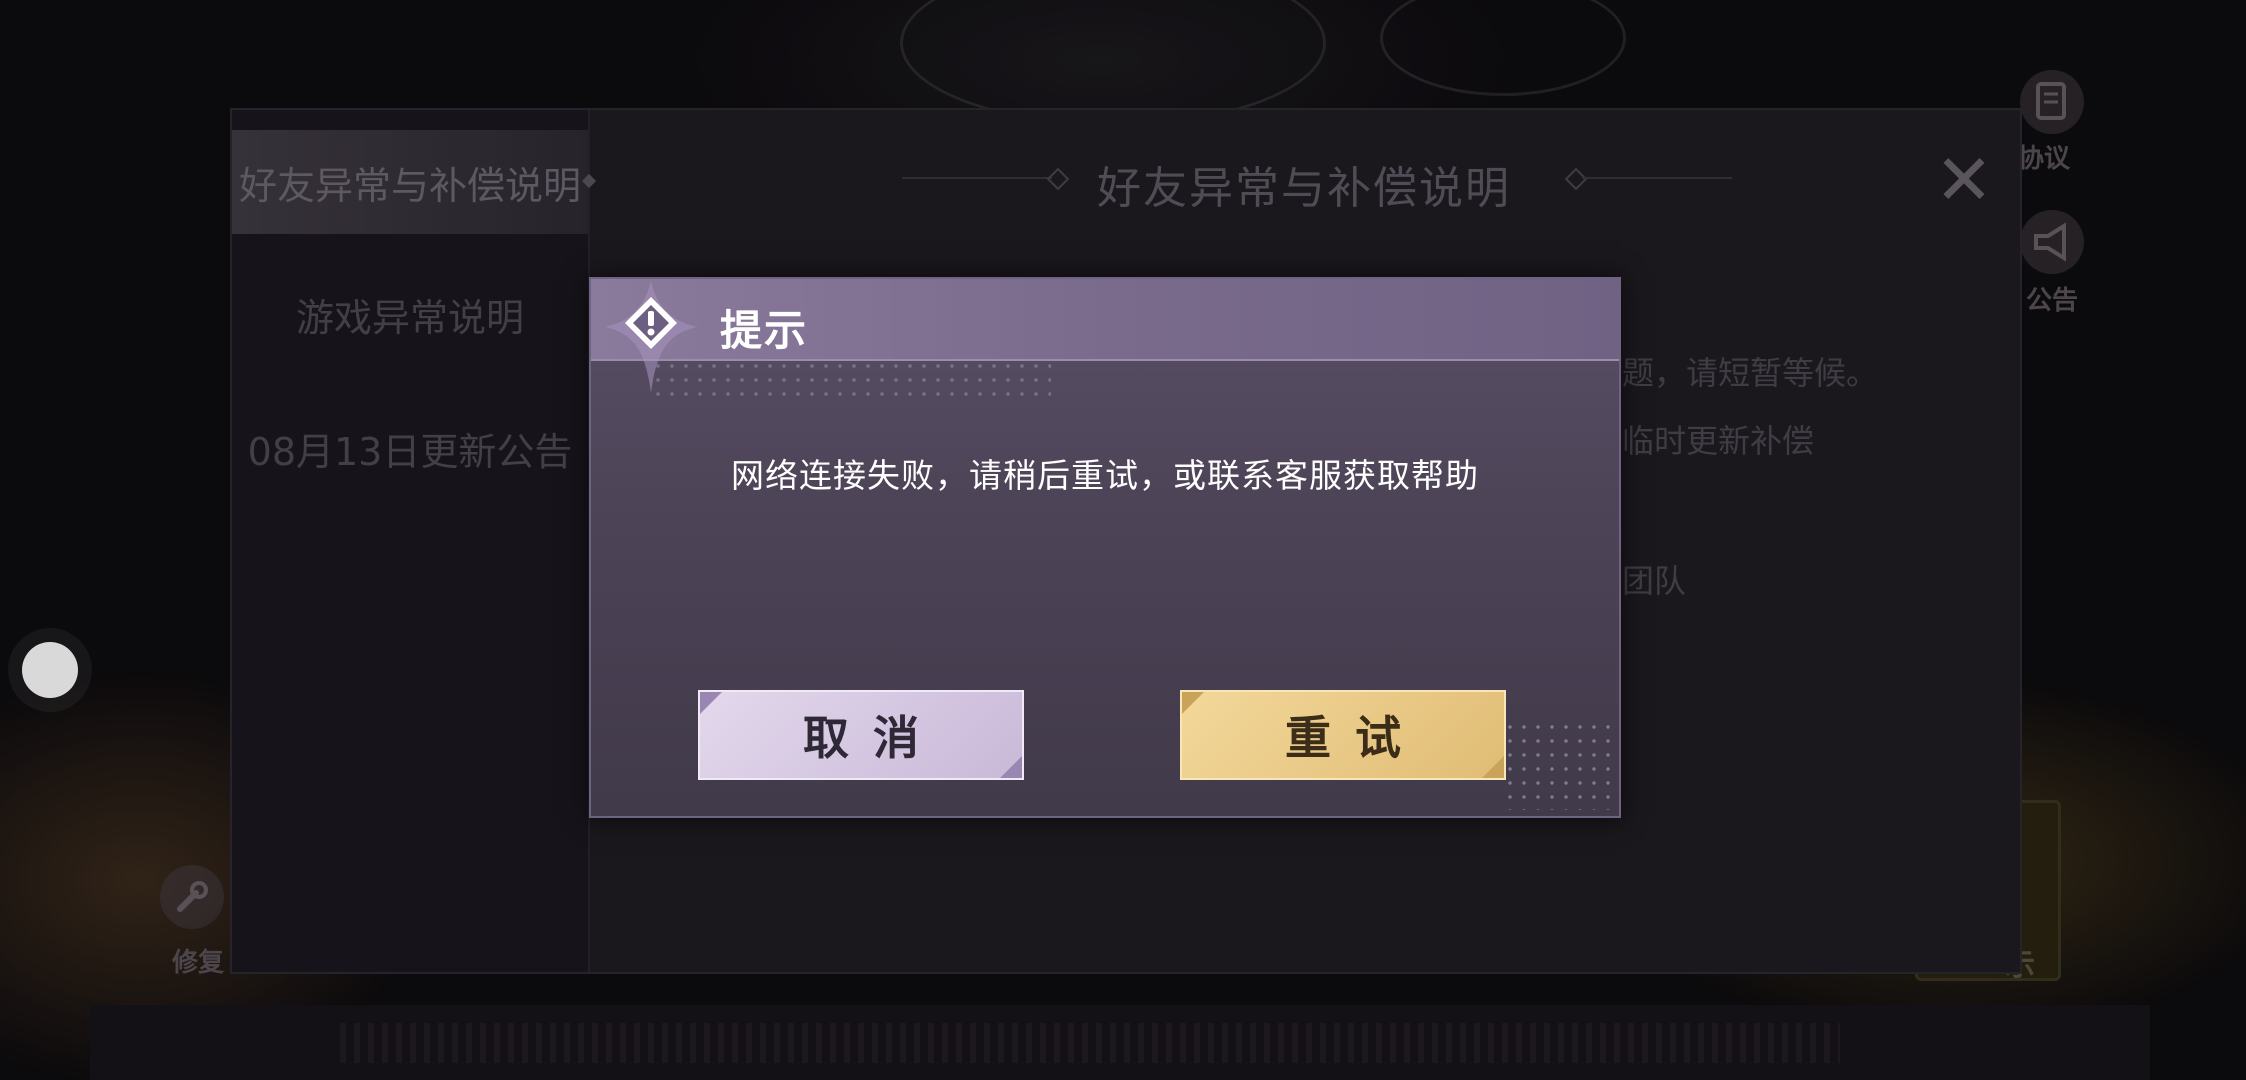 The width and height of the screenshot is (2246, 1080). Describe the element at coordinates (873, 738) in the screenshot. I see `cancel-button-label: 取消` at that location.